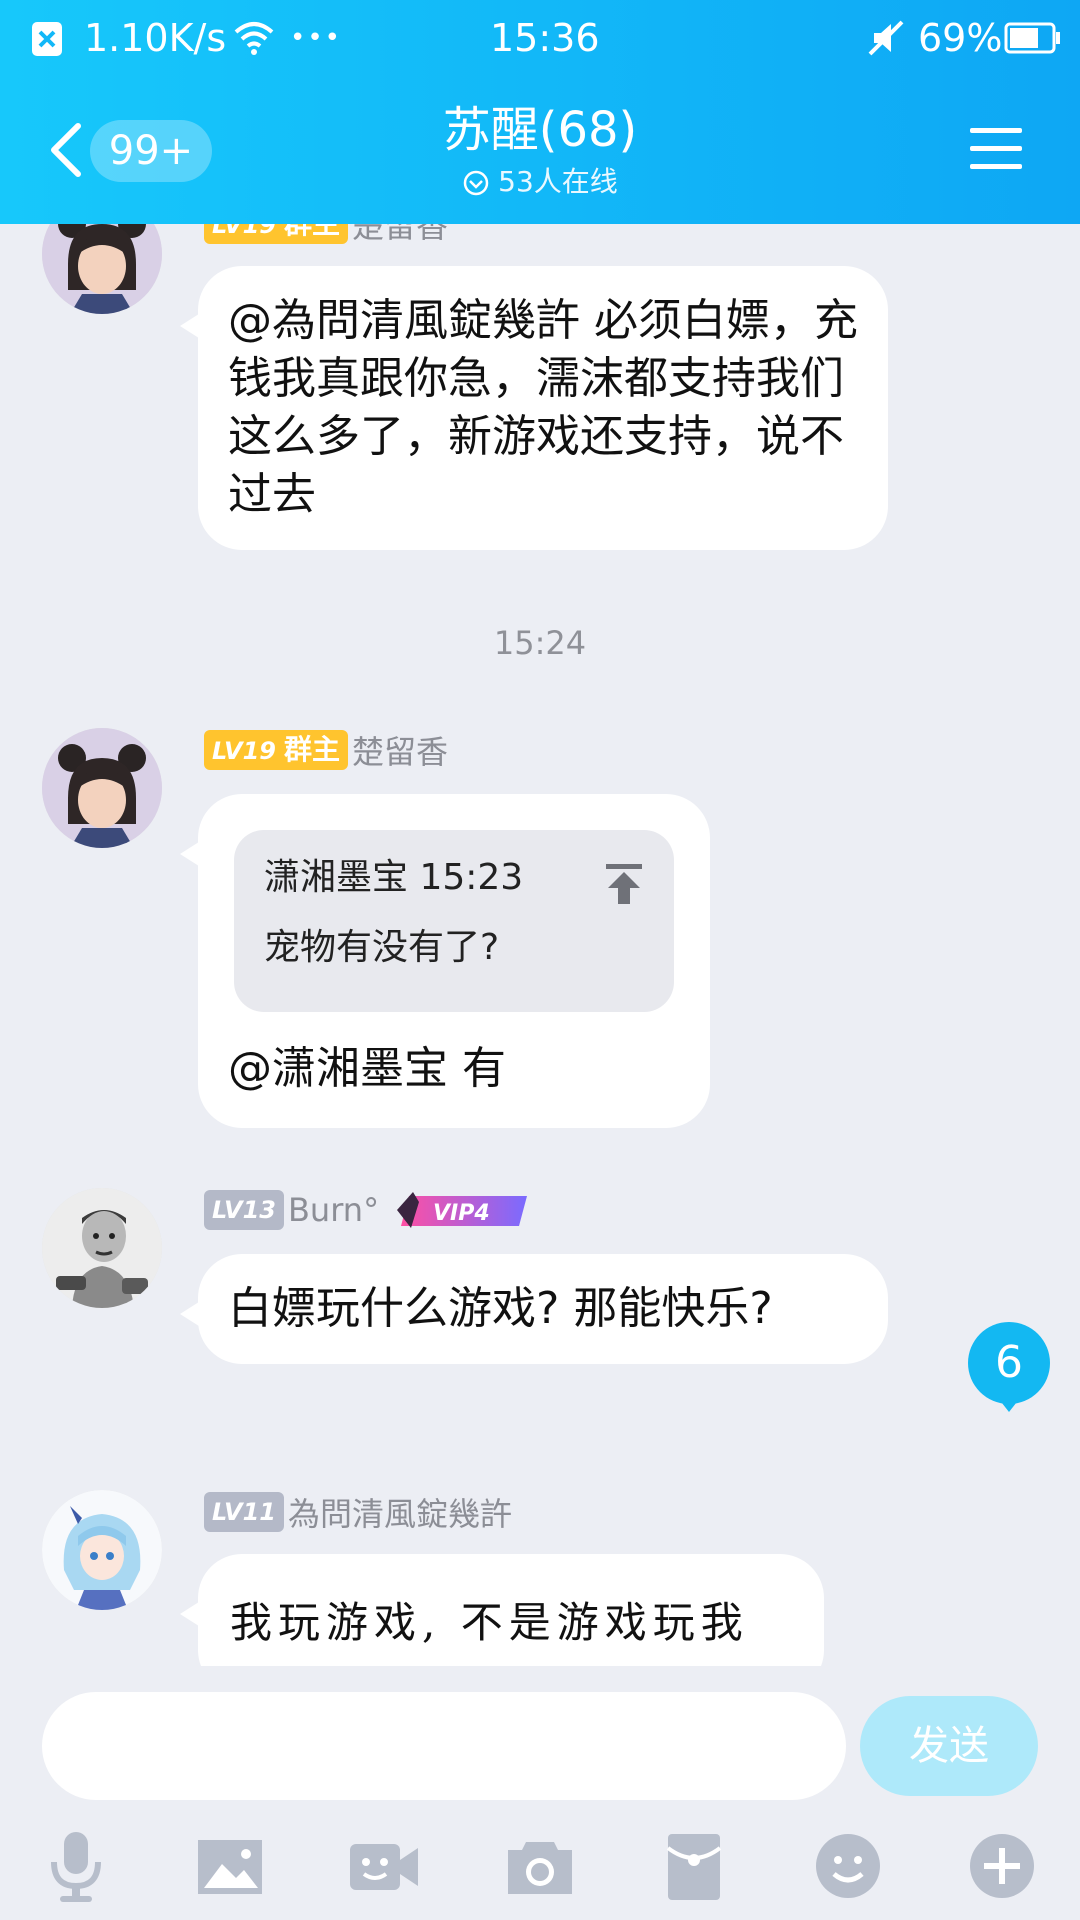 The height and width of the screenshot is (1920, 1080). I want to click on vip-badge-icon: VIP4, so click(463, 1210).